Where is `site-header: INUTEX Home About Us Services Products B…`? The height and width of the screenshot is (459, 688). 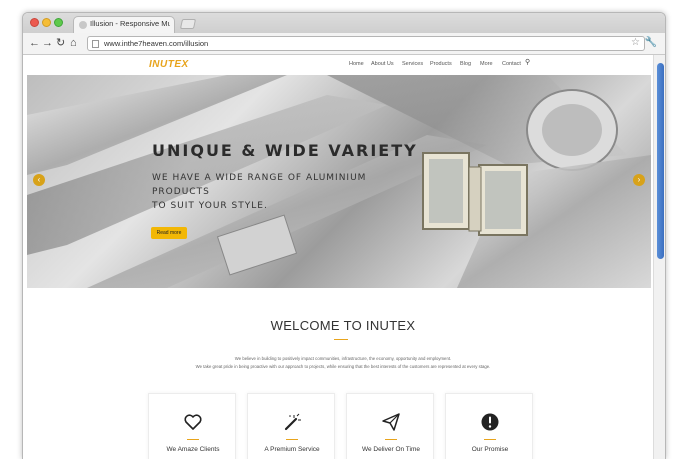 site-header: INUTEX Home About Us Services Products B… is located at coordinates (338, 65).